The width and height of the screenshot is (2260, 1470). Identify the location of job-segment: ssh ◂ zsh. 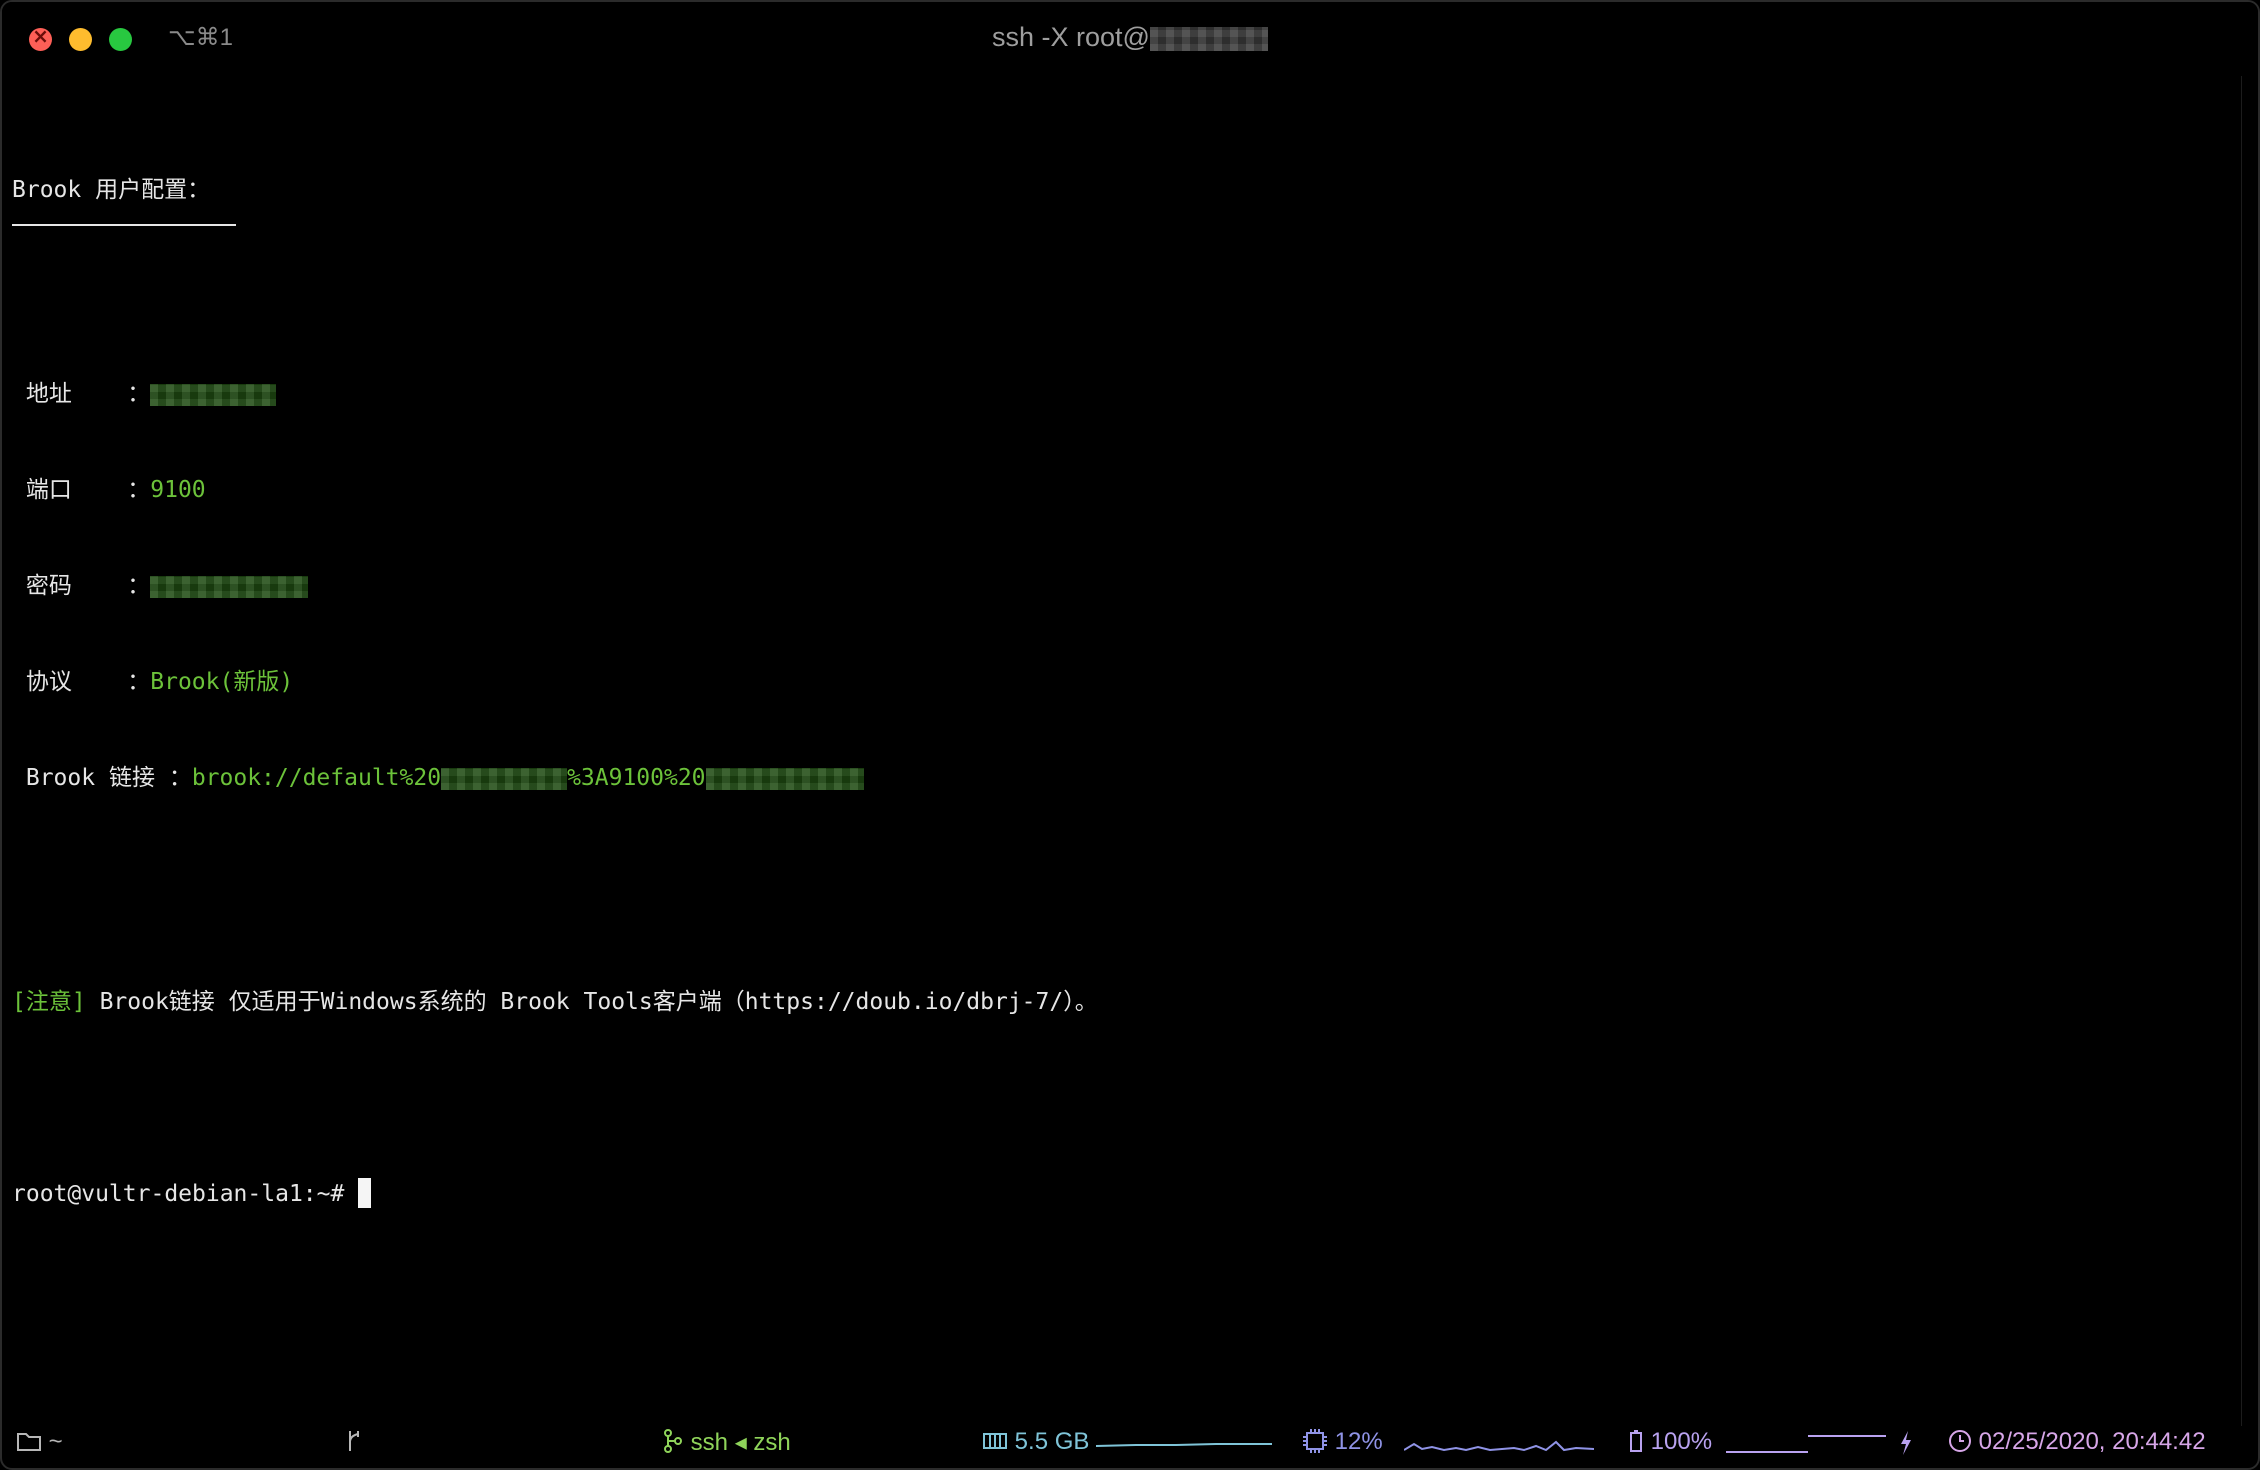
(726, 1442).